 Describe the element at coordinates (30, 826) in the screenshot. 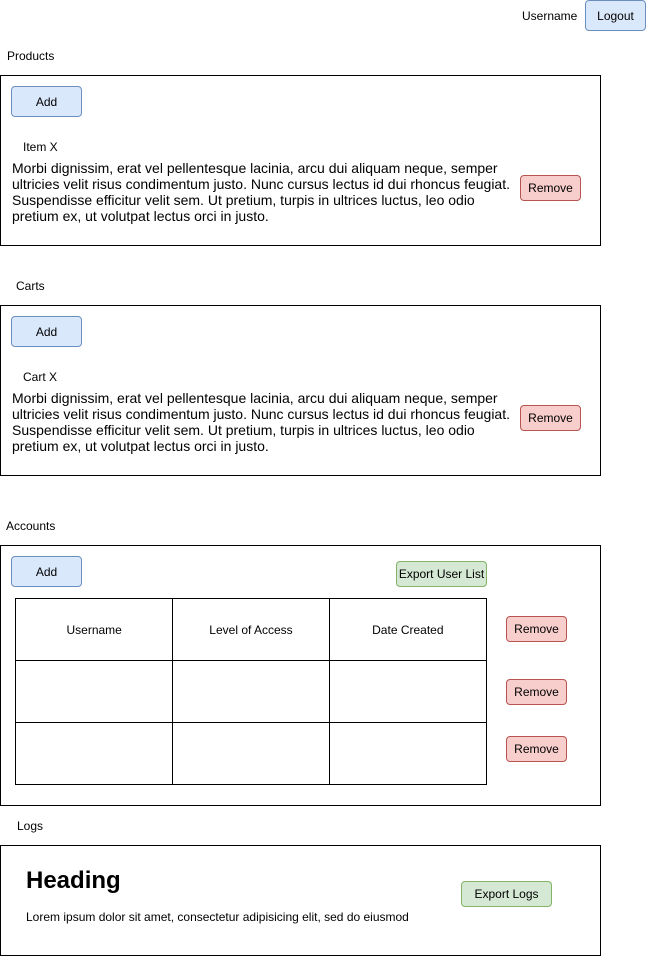

I see `logs-section-title: Logs` at that location.